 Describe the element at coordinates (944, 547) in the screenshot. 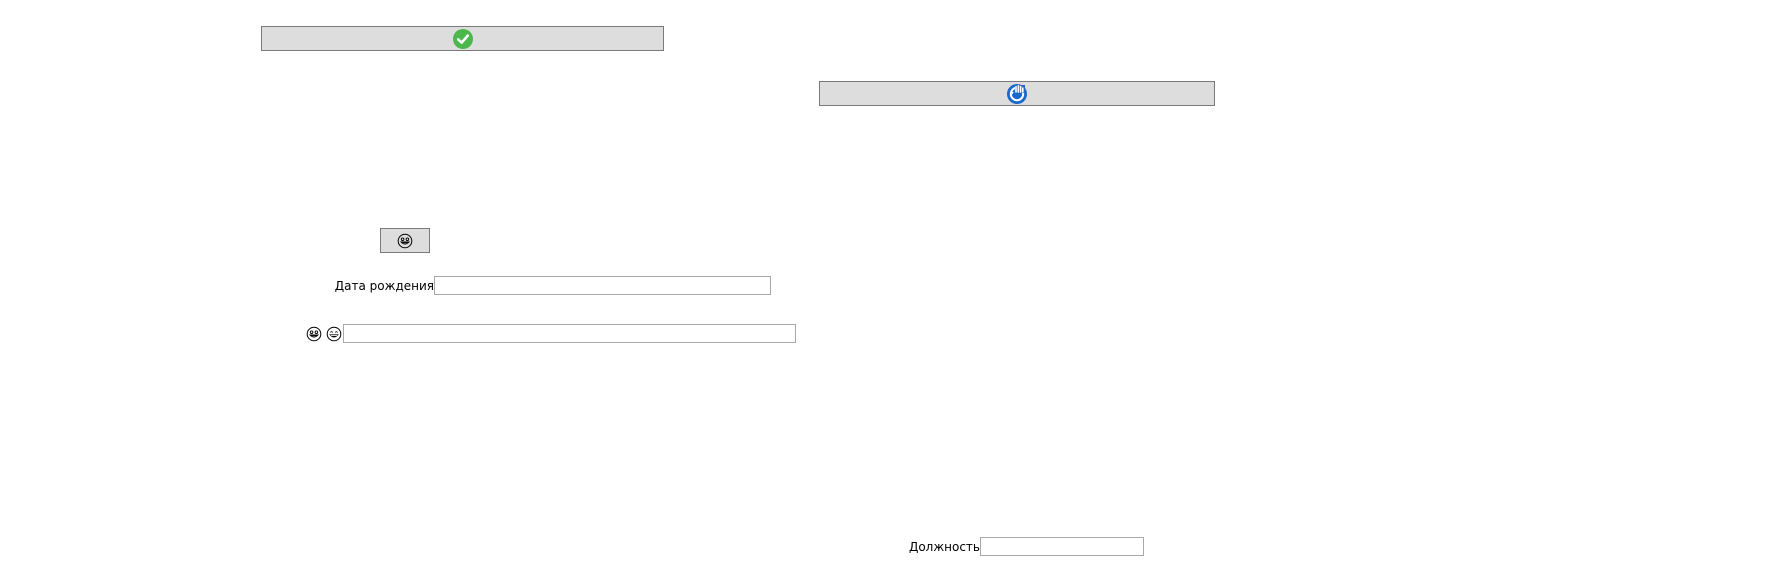

I see `position-label: Должность` at that location.